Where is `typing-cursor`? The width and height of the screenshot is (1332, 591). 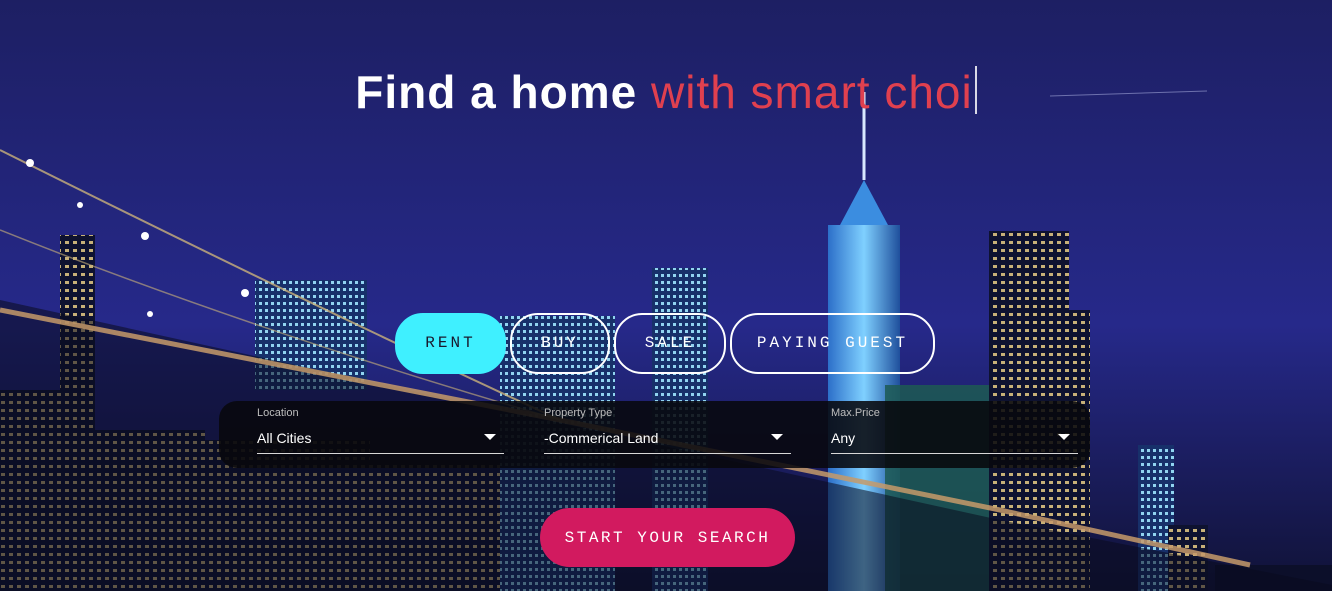 typing-cursor is located at coordinates (975, 90).